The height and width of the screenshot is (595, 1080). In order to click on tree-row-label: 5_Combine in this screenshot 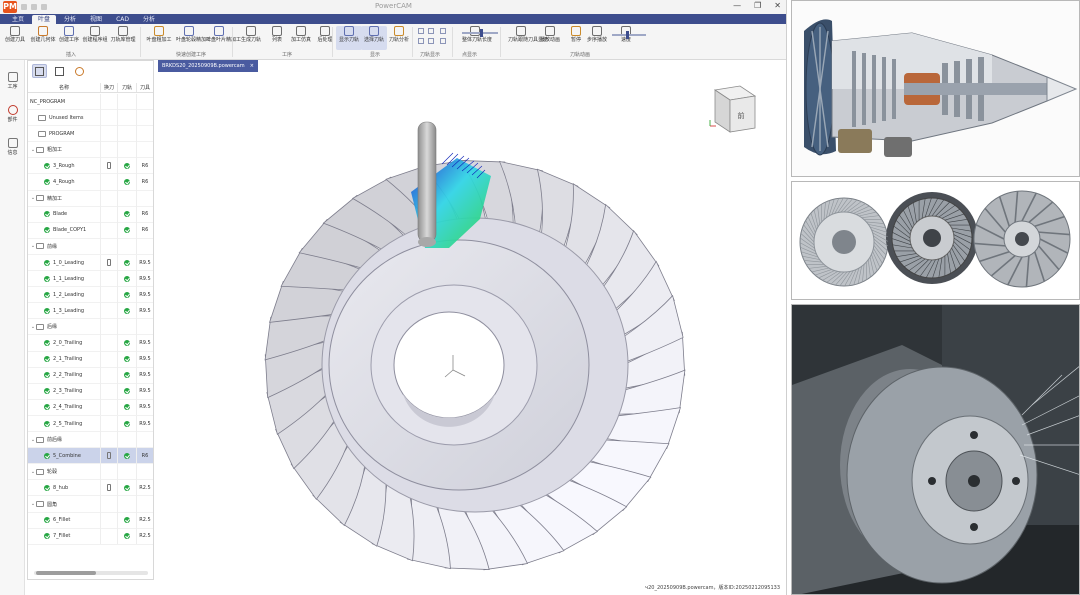, I will do `click(67, 455)`.